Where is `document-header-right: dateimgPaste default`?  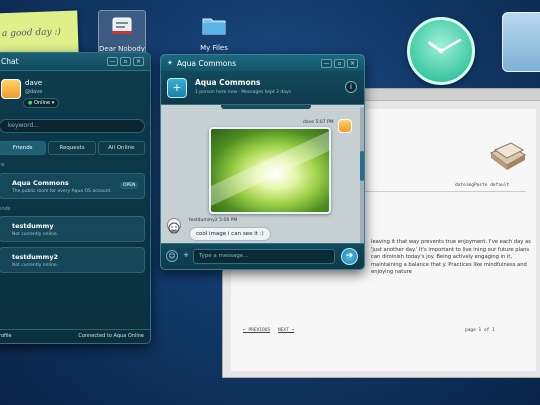 document-header-right: dateimgPaste default is located at coordinates (482, 185).